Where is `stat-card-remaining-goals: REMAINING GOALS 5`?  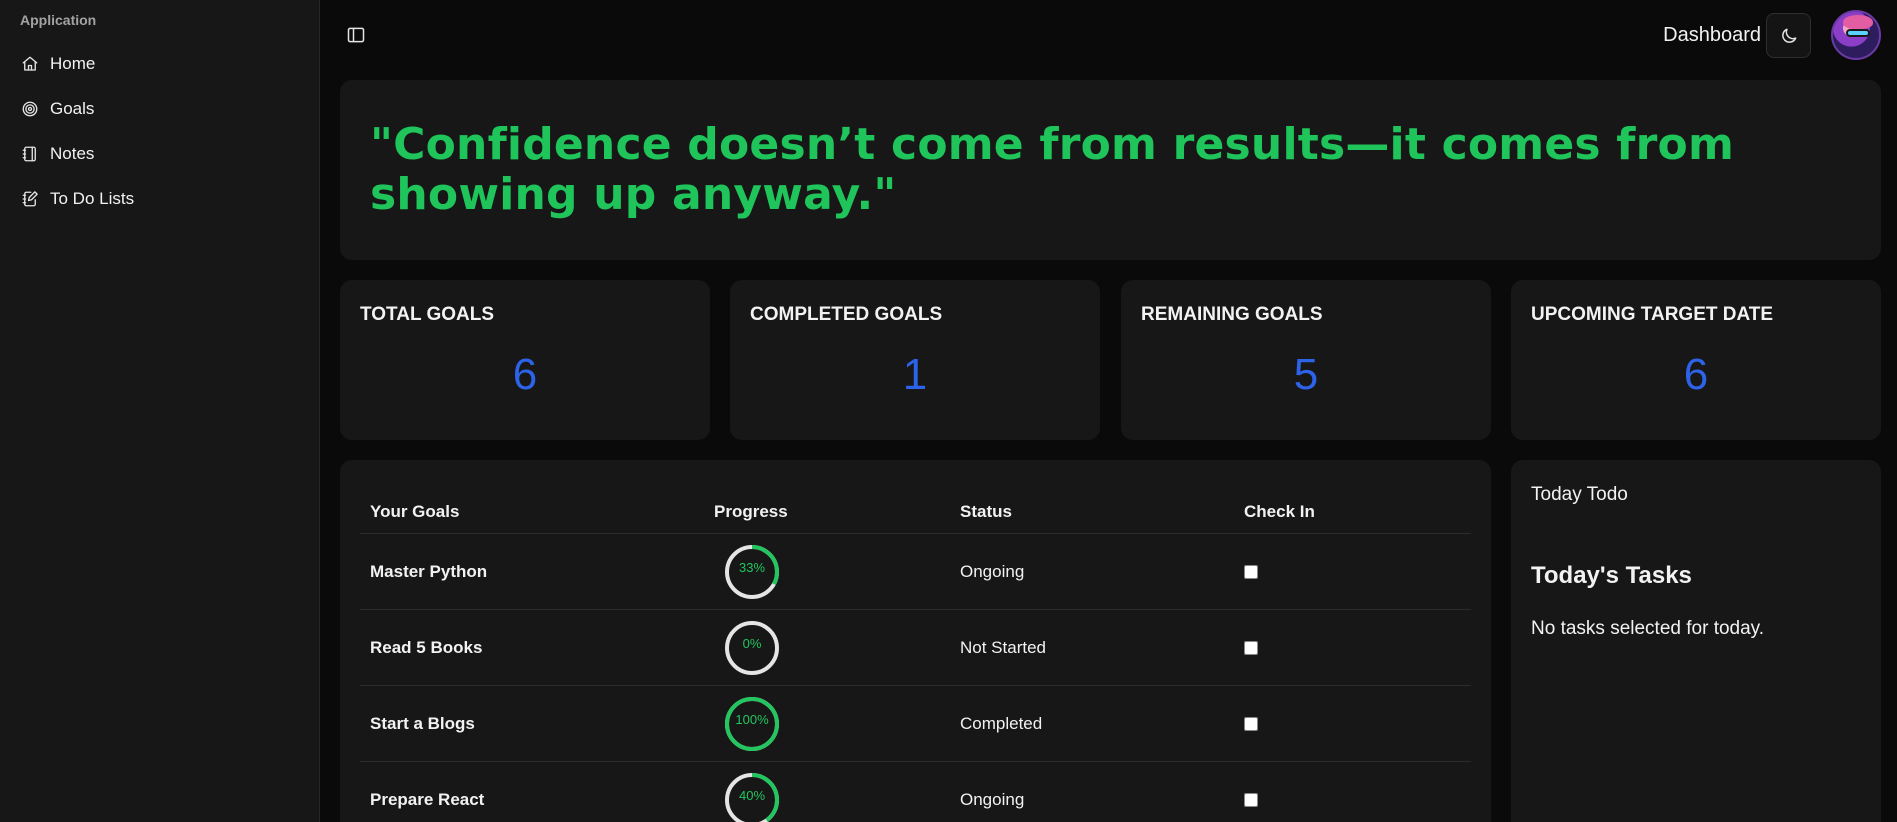
stat-card-remaining-goals: REMAINING GOALS 5 is located at coordinates (1306, 360).